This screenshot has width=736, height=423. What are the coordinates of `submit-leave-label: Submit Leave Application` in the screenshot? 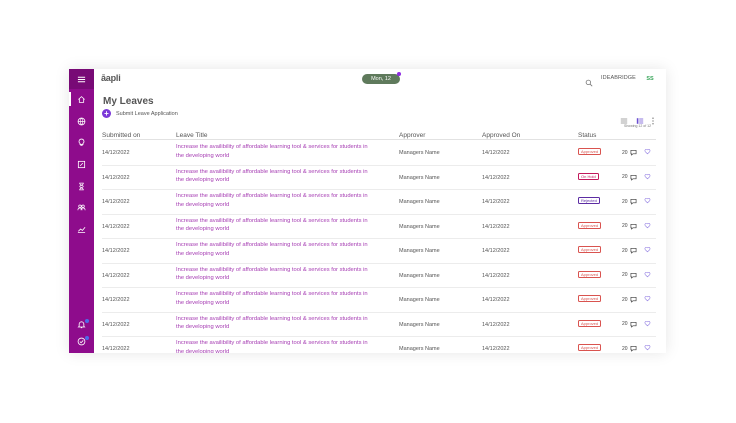 It's located at (147, 113).